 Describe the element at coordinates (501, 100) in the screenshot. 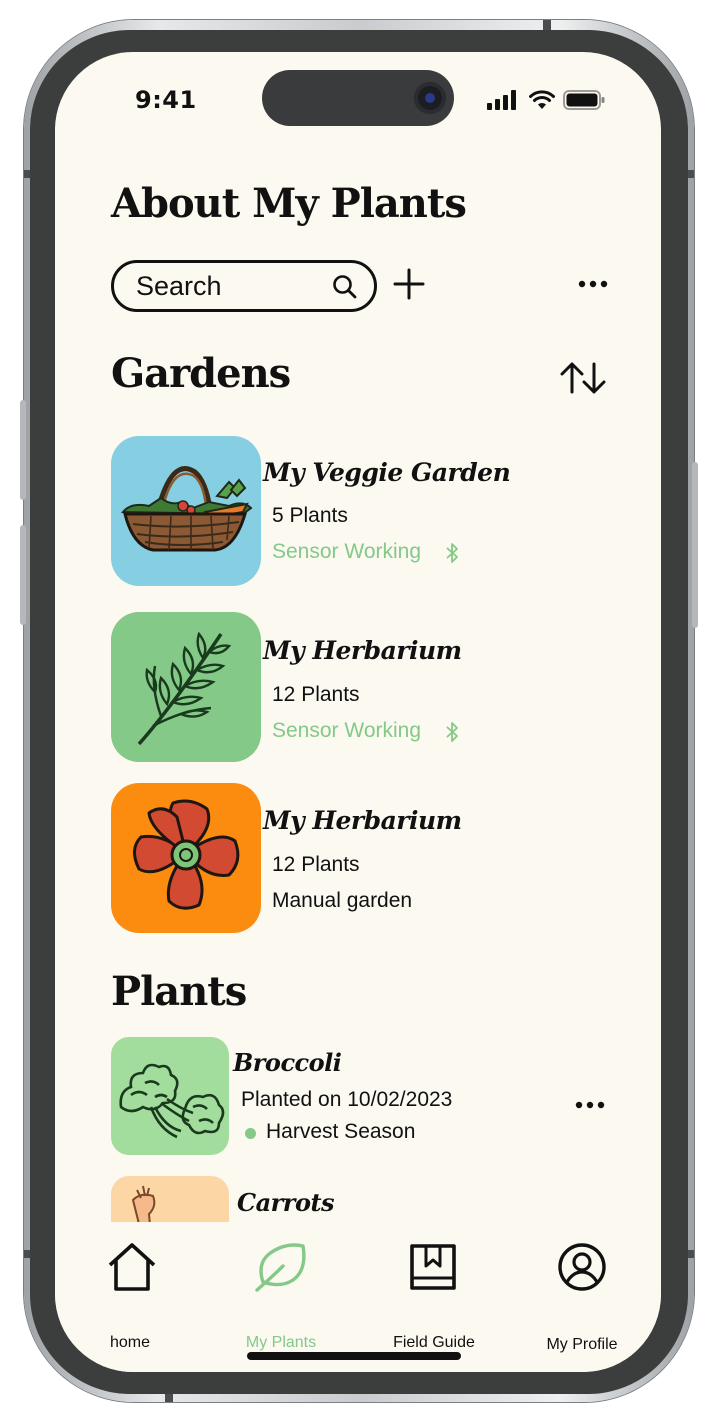

I see `signal-icon` at that location.